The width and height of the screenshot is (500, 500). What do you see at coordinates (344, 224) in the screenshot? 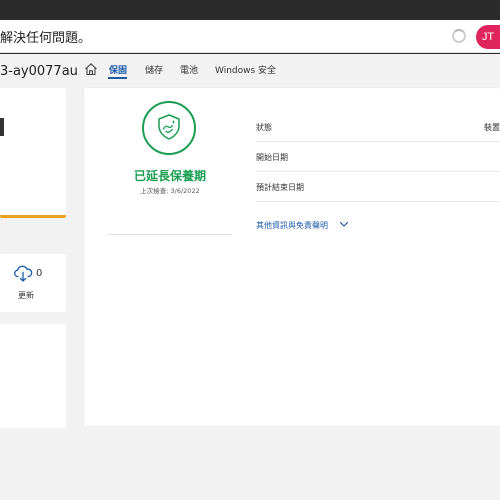
I see `chevron-down-icon` at bounding box center [344, 224].